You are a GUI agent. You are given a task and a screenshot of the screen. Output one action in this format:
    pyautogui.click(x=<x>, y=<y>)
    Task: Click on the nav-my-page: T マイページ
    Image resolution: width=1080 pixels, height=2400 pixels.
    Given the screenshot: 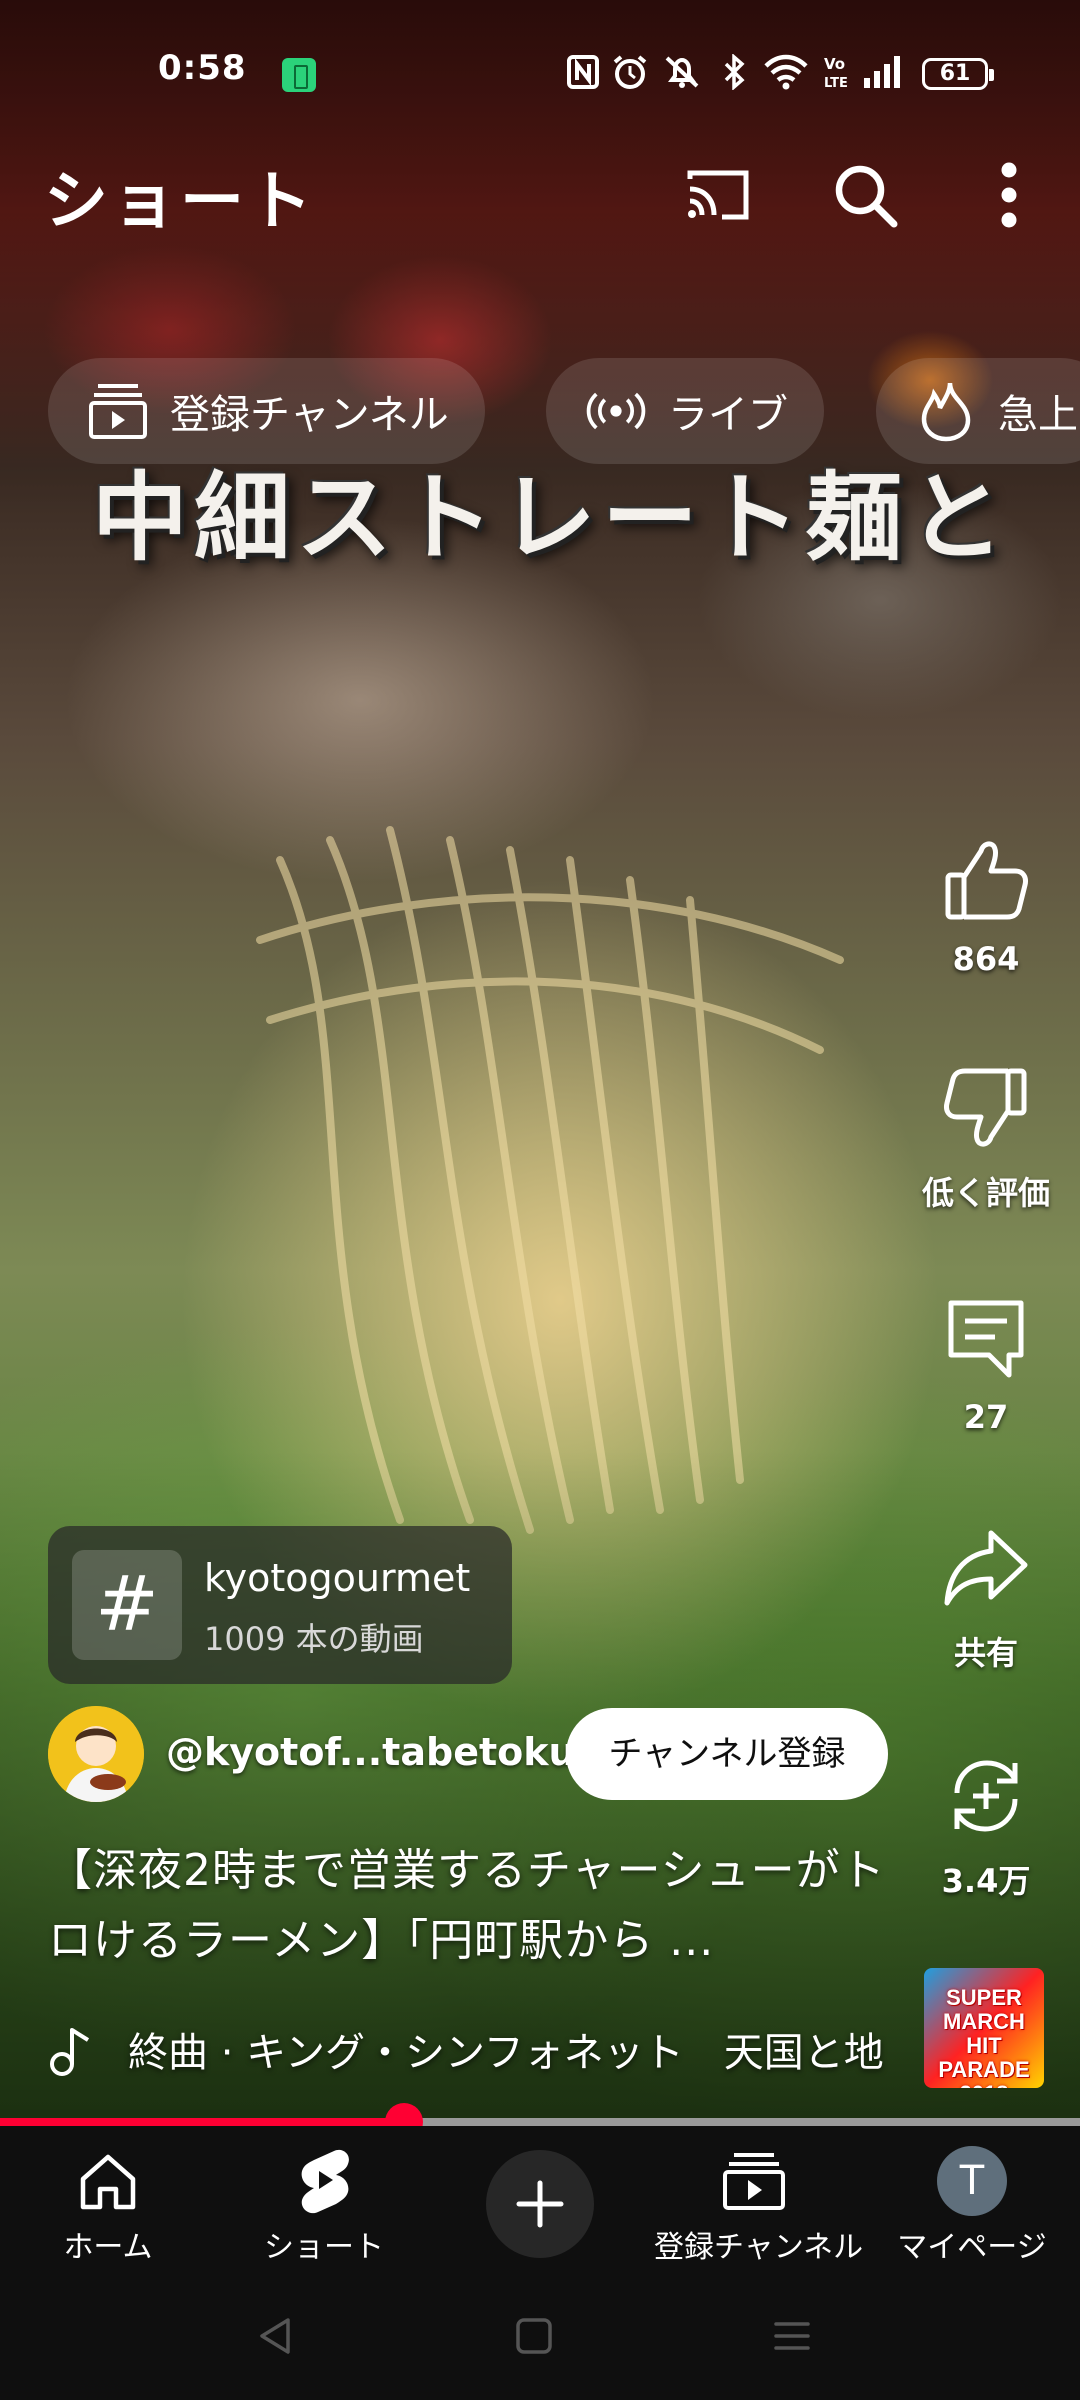 What is the action you would take?
    pyautogui.click(x=972, y=2206)
    